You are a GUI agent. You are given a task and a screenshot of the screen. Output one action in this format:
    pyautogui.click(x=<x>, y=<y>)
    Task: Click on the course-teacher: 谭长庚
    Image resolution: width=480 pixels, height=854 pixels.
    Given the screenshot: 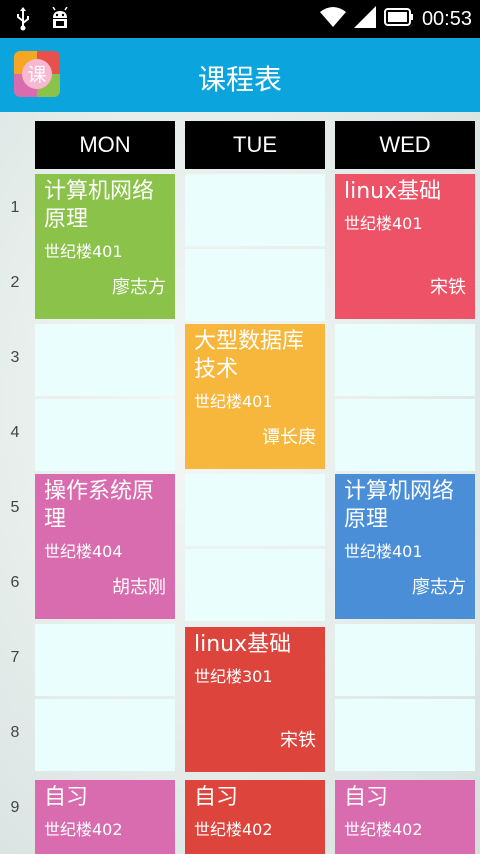 What is the action you would take?
    pyautogui.click(x=289, y=437)
    